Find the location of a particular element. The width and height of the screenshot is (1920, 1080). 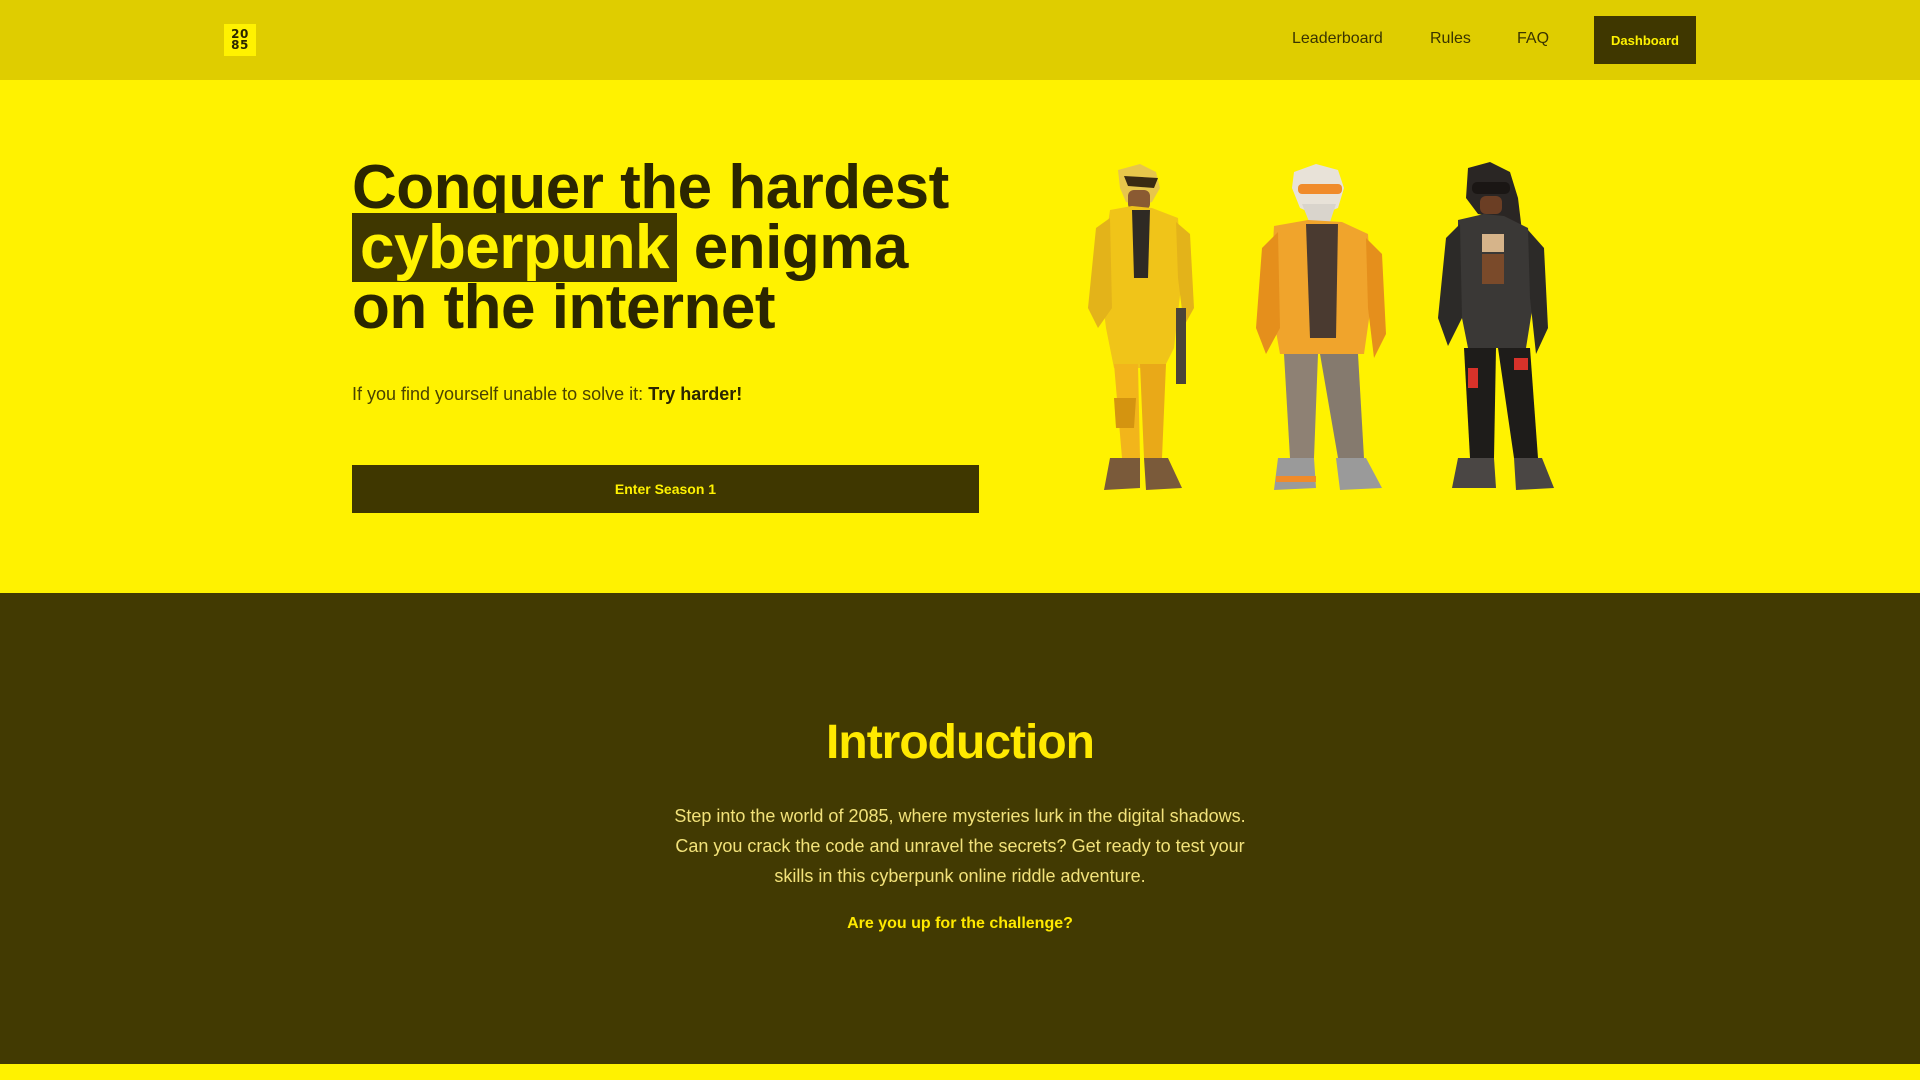

enter-season-button: Enter Season 1 is located at coordinates (665, 489).